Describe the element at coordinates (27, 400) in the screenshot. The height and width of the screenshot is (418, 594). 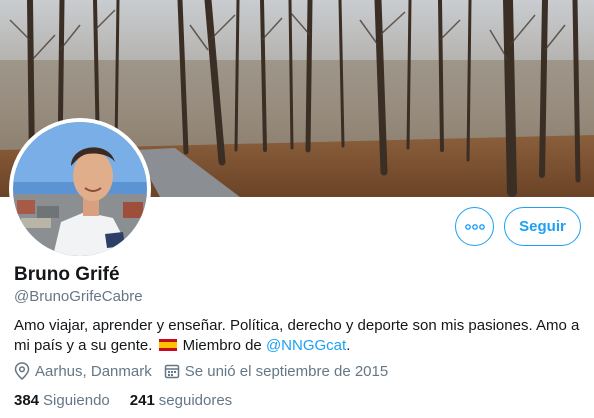
I see `following-count: 384` at that location.